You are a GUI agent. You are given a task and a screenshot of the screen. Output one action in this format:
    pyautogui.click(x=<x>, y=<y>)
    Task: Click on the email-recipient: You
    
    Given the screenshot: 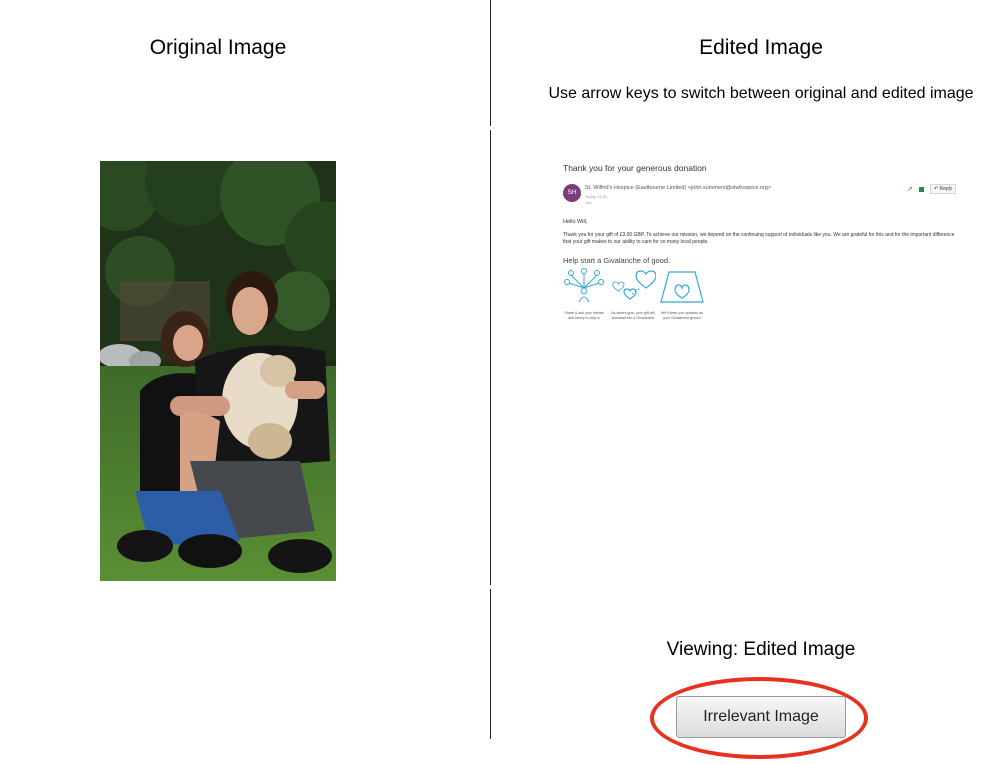 What is the action you would take?
    pyautogui.click(x=591, y=202)
    